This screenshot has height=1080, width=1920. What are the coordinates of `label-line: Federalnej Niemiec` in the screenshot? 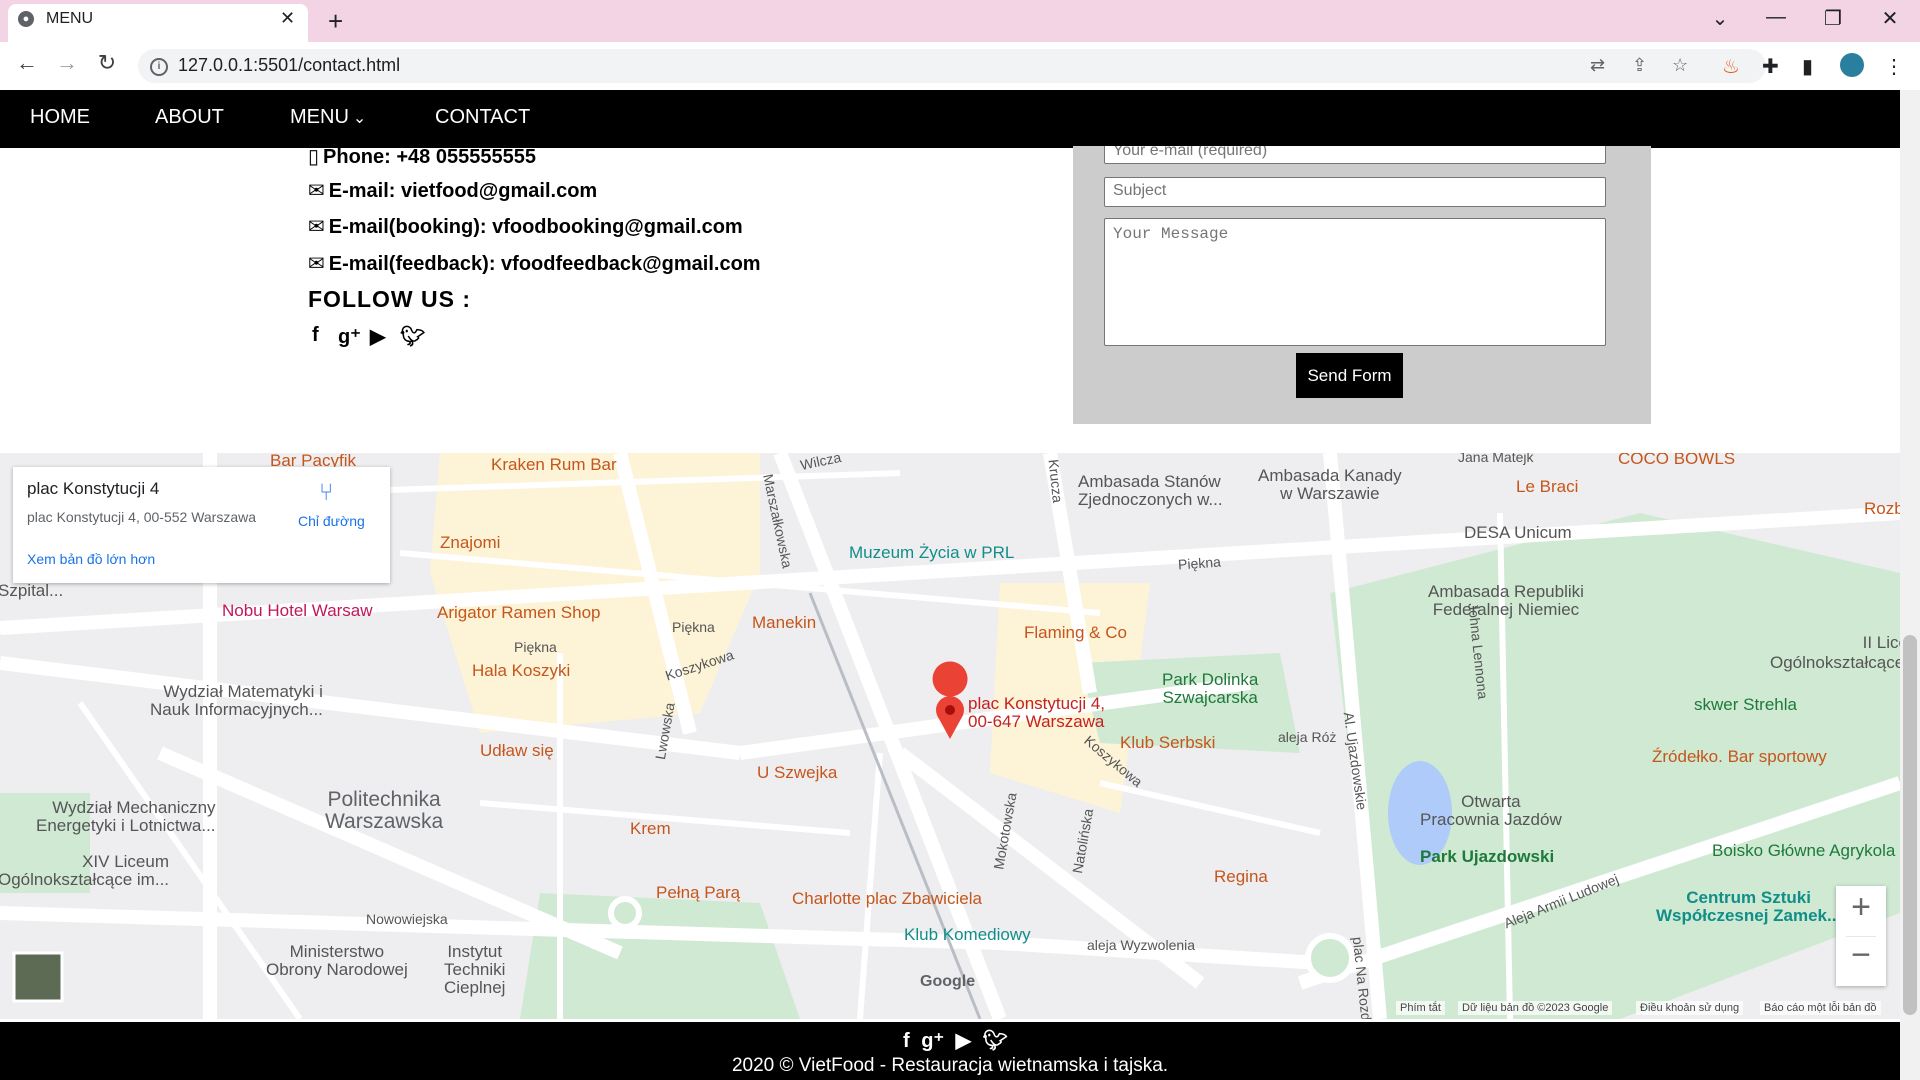 It's located at (1506, 609).